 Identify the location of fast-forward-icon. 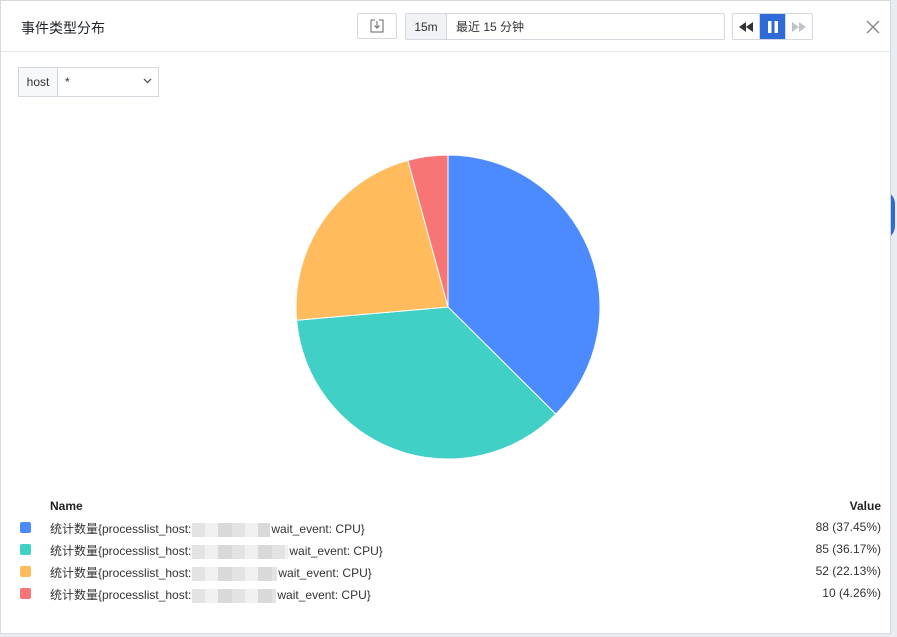
(799, 26).